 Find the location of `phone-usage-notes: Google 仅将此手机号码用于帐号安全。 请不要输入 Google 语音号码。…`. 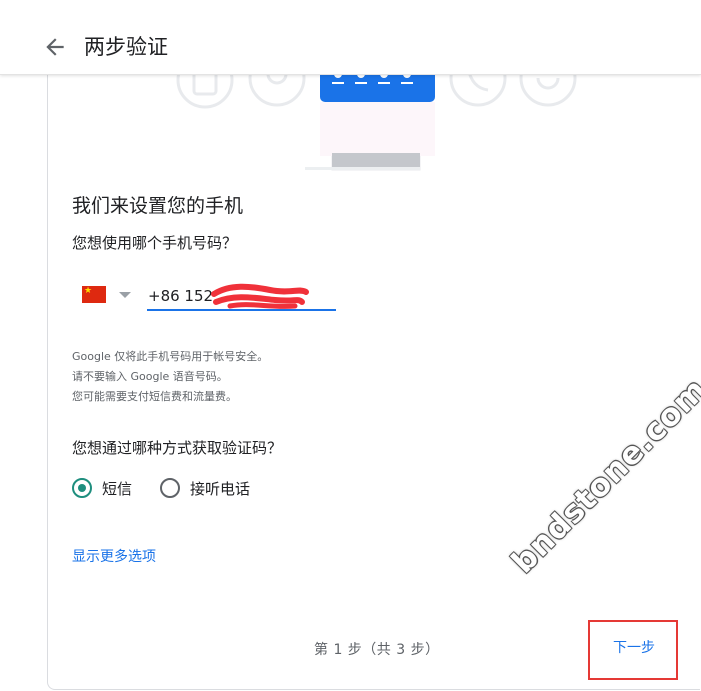

phone-usage-notes: Google 仅将此手机号码用于帐号安全。 请不要输入 Google 语音号码。… is located at coordinates (170, 377).